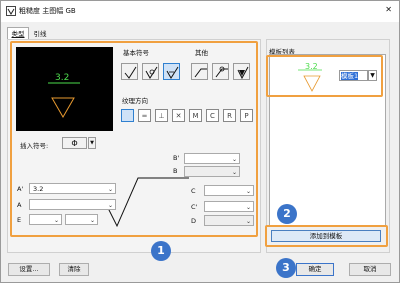  What do you see at coordinates (11, 11) in the screenshot?
I see `app-icon` at bounding box center [11, 11].